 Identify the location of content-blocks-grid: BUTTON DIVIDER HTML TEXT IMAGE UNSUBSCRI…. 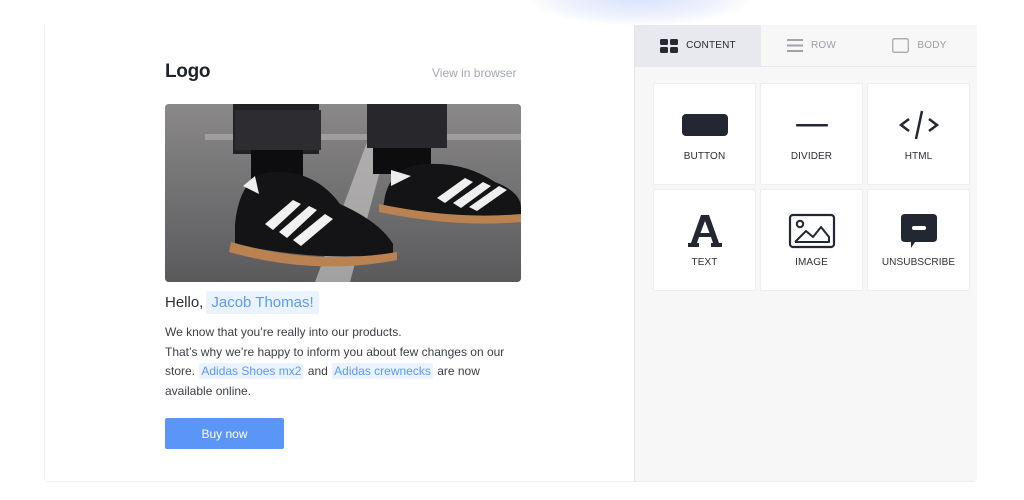
(811, 187).